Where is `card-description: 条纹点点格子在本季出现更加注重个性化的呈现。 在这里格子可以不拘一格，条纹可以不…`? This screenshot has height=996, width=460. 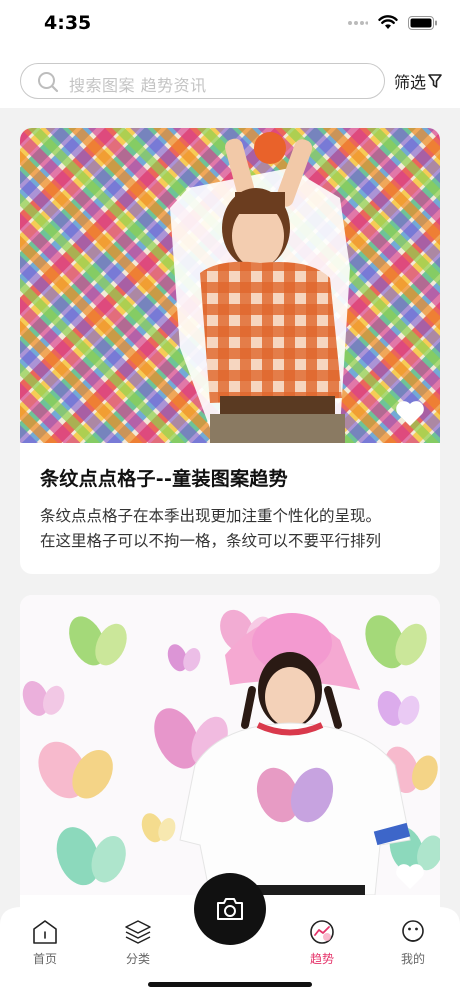 card-description: 条纹点点格子在本季出现更加注重个性化的呈现。 在这里格子可以不拘一格，条纹可以不… is located at coordinates (231, 529).